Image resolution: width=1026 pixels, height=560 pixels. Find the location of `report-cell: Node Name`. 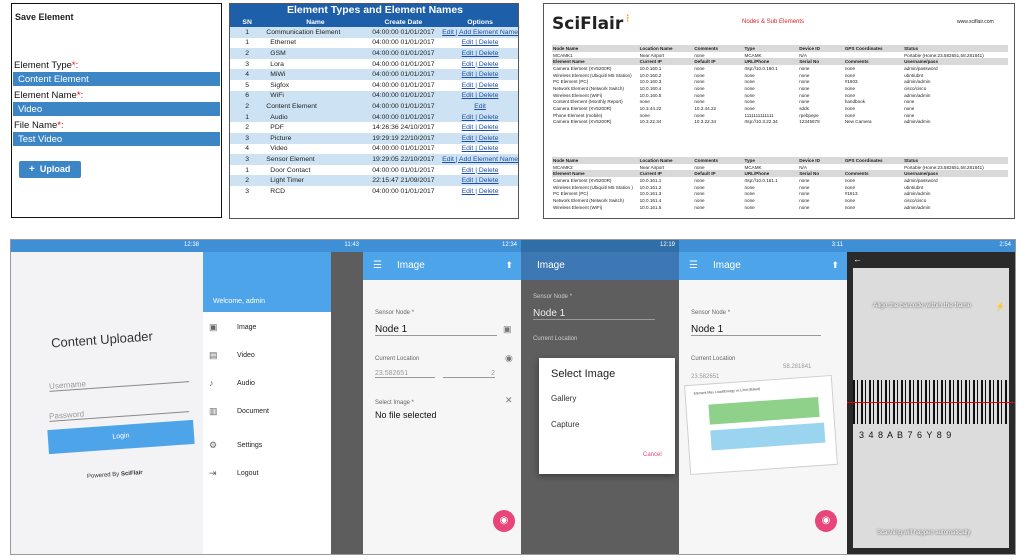

report-cell: Node Name is located at coordinates (595, 160).